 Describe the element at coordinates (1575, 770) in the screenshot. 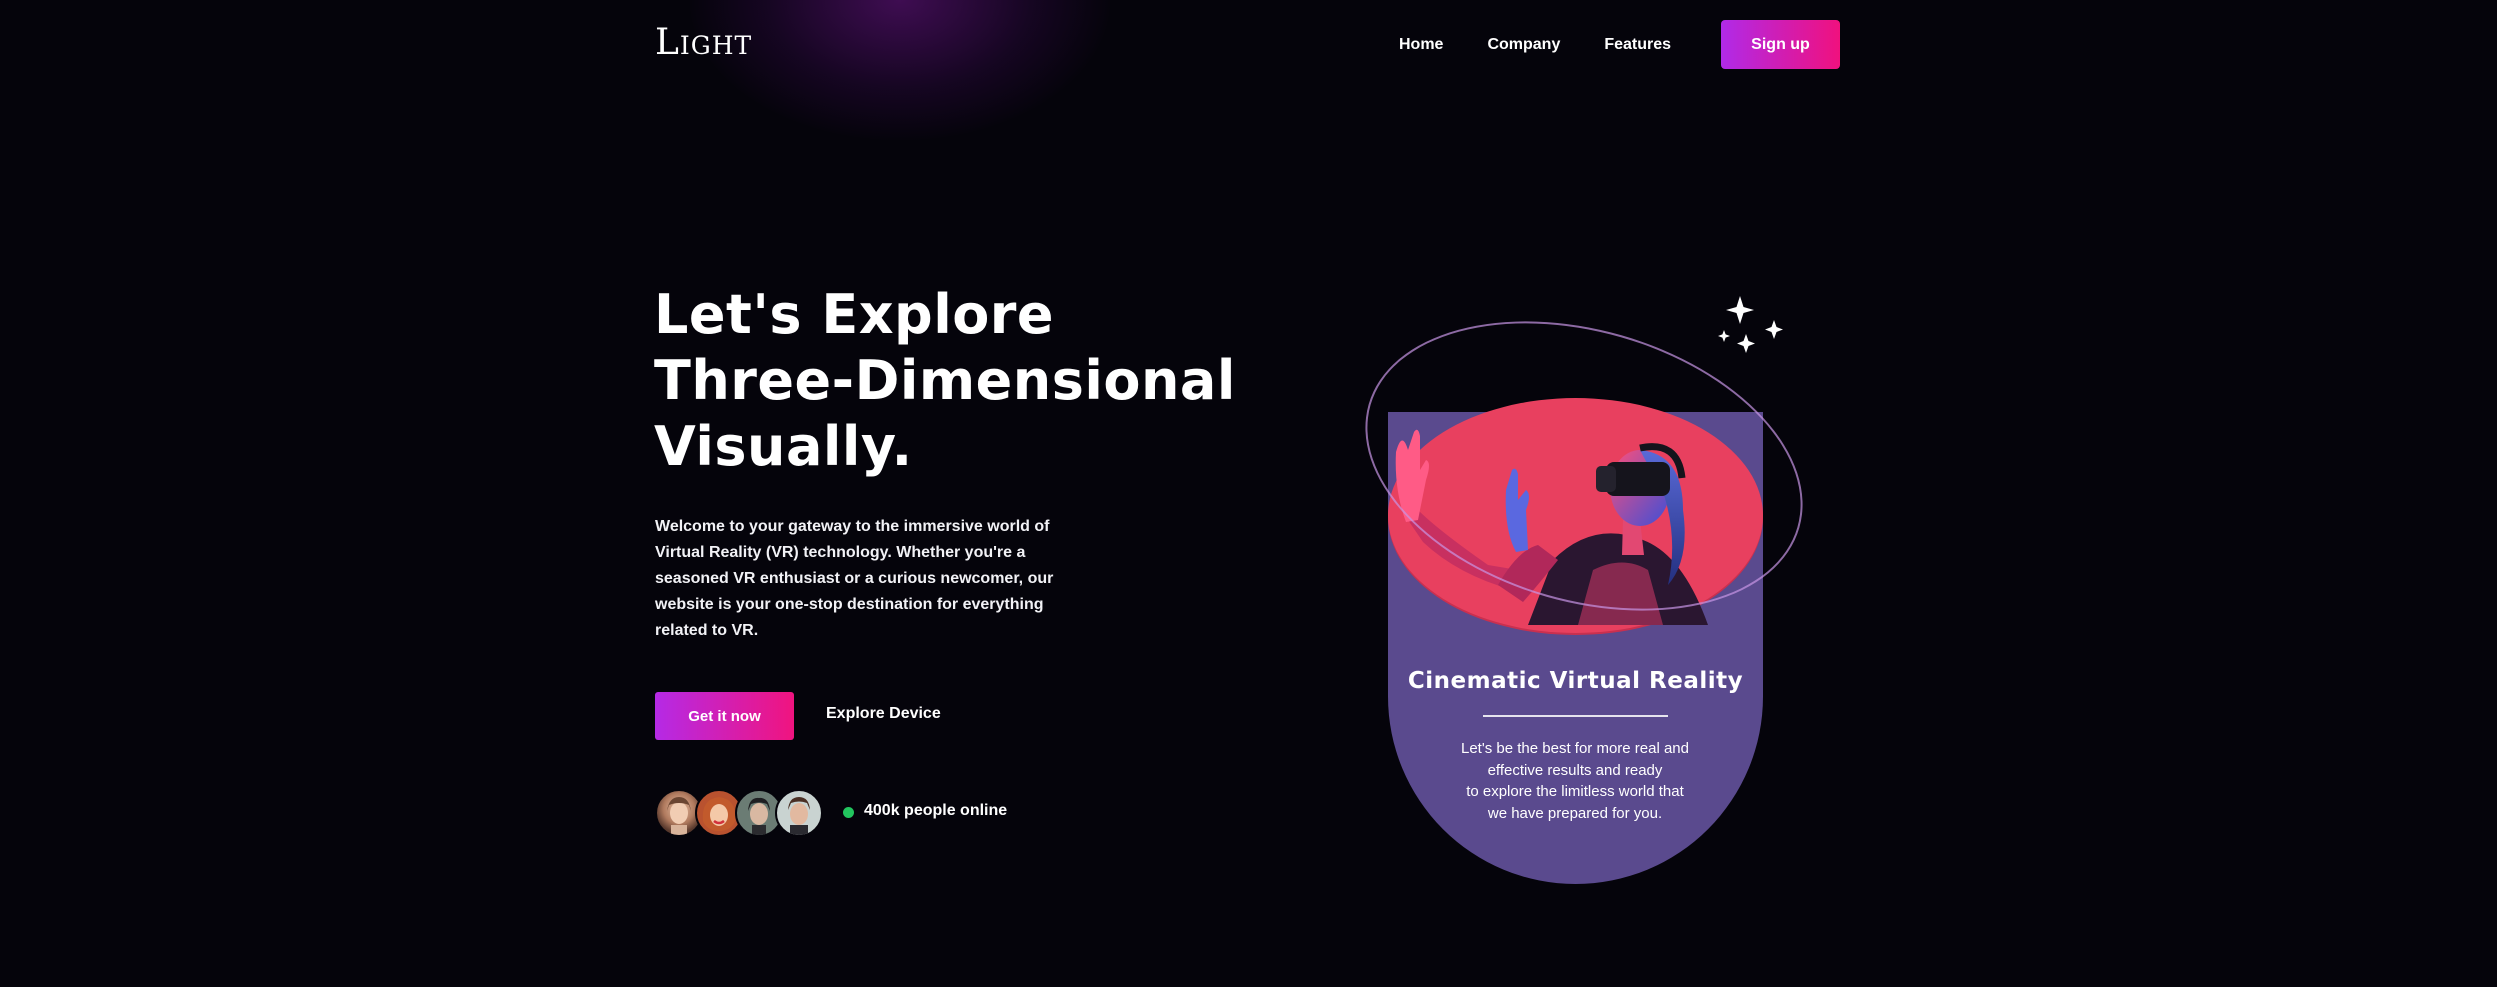

I see `card-description-line: effective results and ready` at that location.